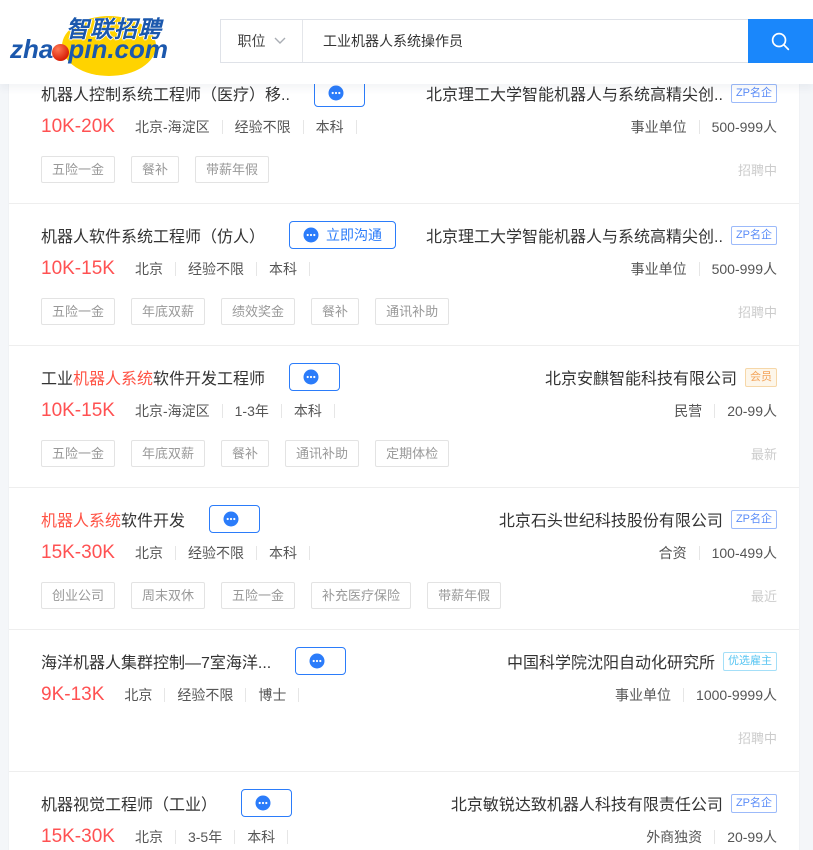 The width and height of the screenshot is (813, 850). I want to click on job-title: 机器人控制系统工程师（医疗）移.., so click(165, 93).